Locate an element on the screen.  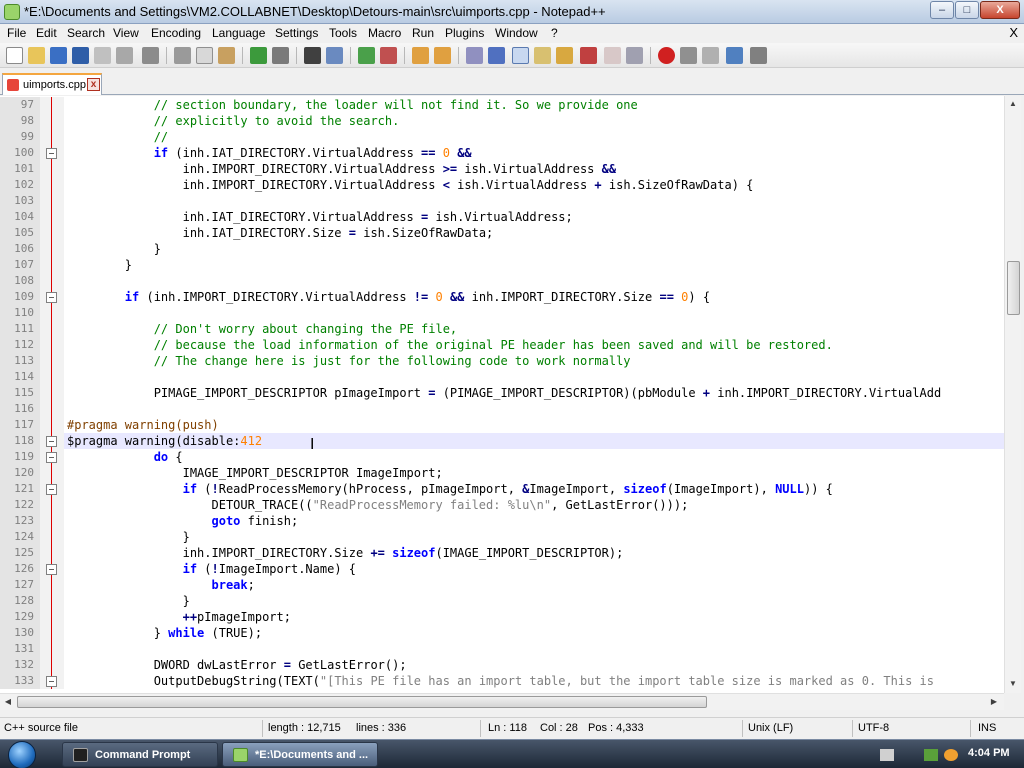
paste-icon is located at coordinates (226, 55).